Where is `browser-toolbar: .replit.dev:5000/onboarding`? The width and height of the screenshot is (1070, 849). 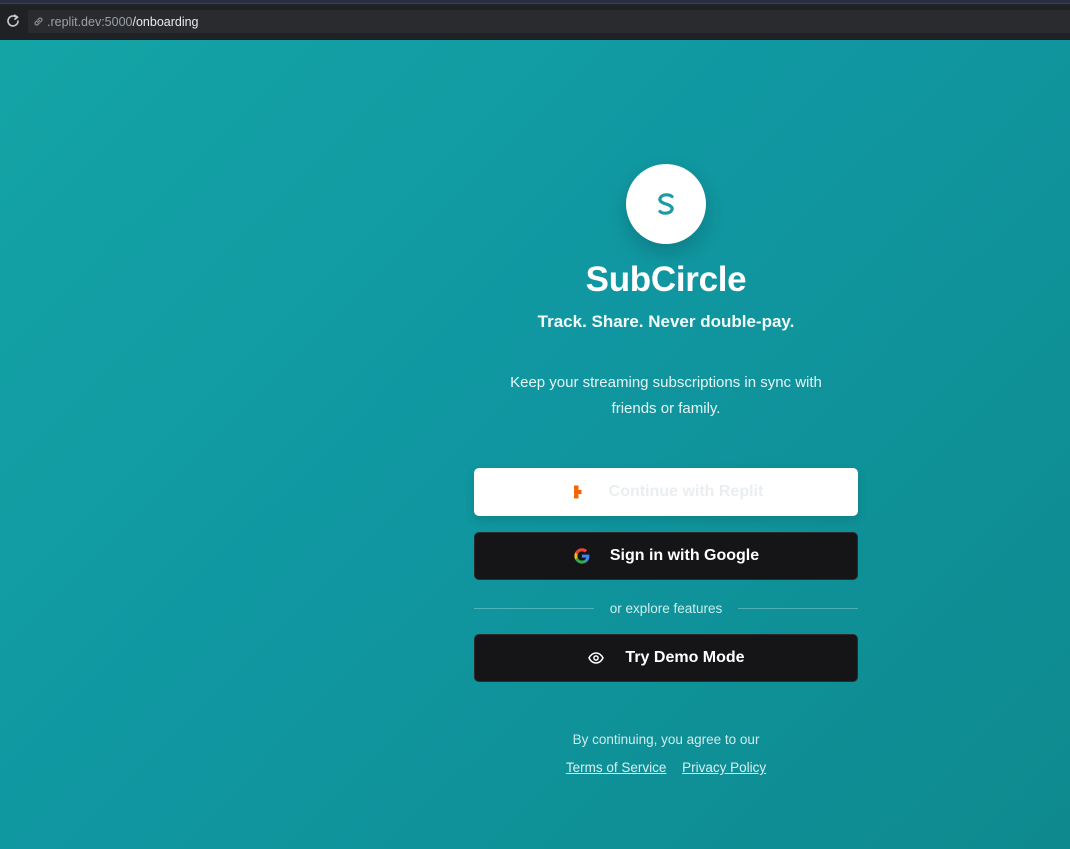 browser-toolbar: .replit.dev:5000/onboarding is located at coordinates (535, 20).